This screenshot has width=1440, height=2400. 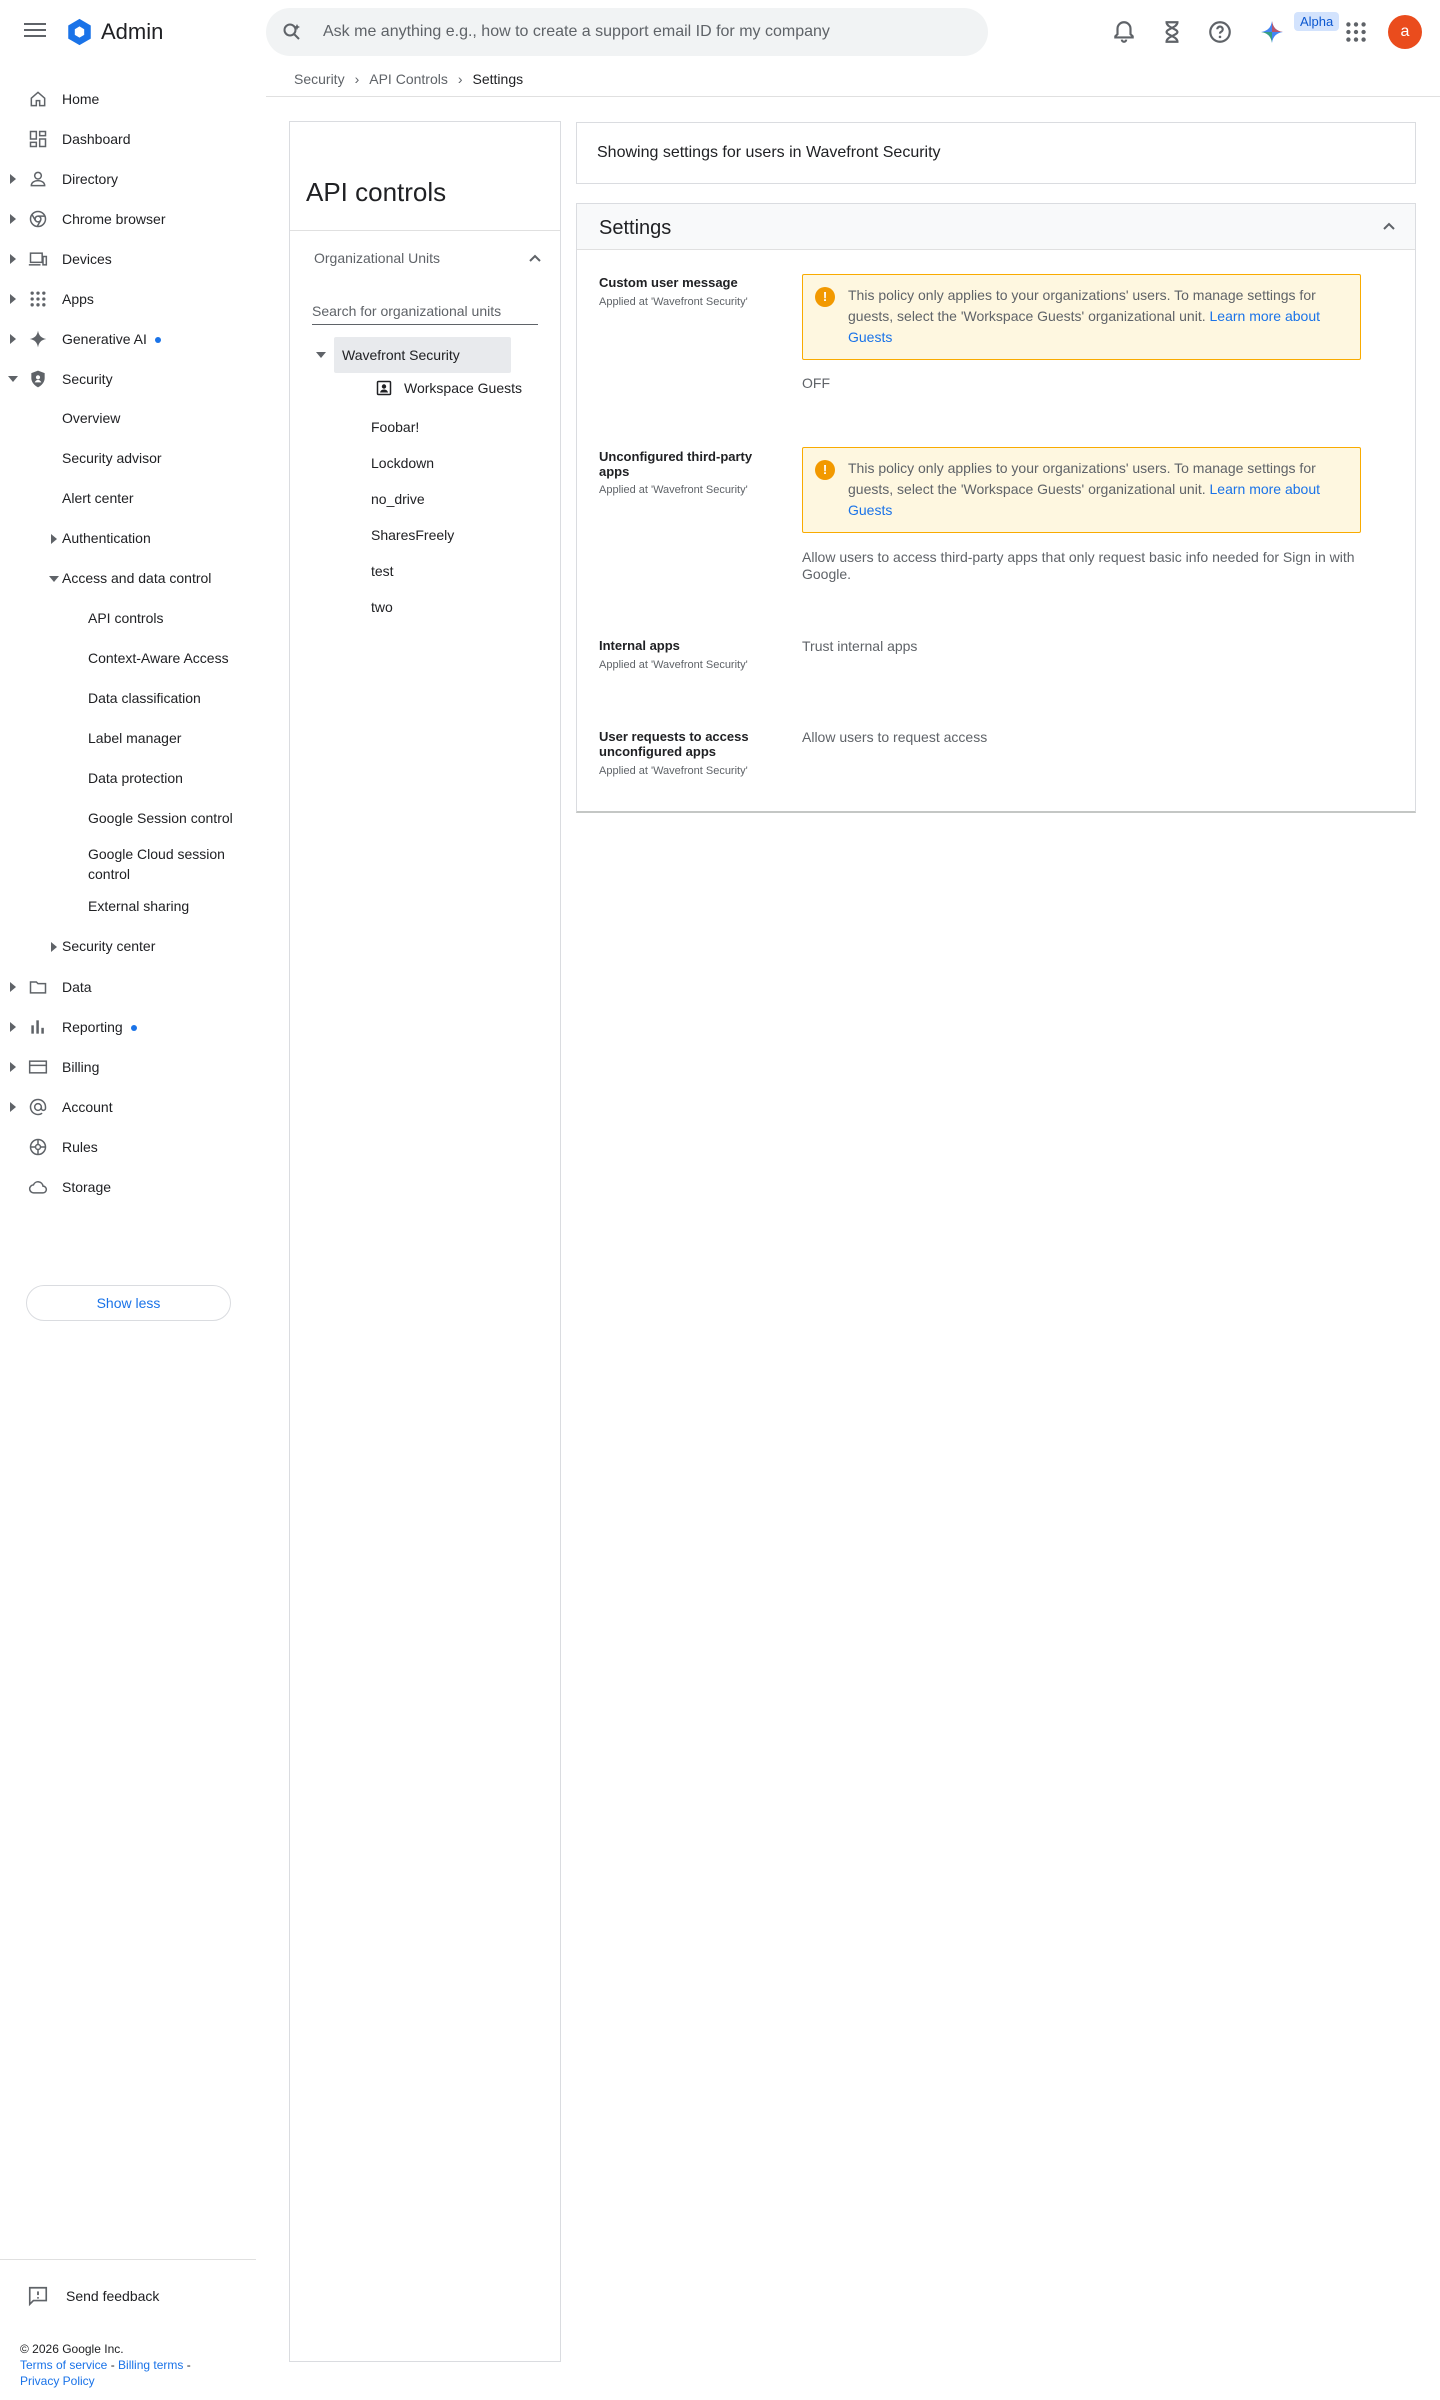 What do you see at coordinates (81, 99) in the screenshot?
I see `sidebar-item-label: Home` at bounding box center [81, 99].